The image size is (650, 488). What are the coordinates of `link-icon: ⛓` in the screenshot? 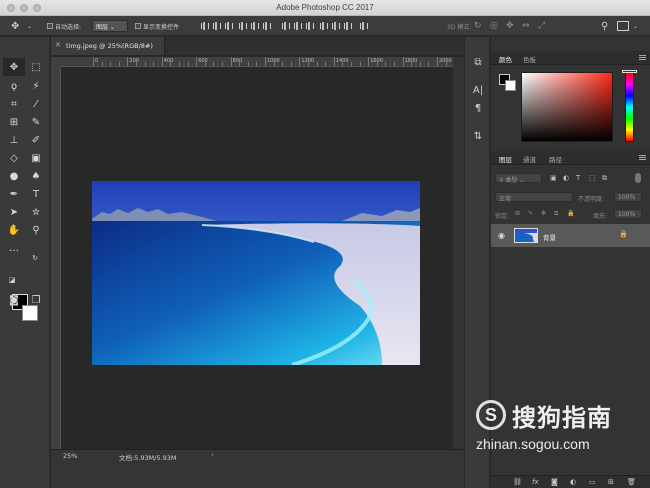 It's located at (517, 482).